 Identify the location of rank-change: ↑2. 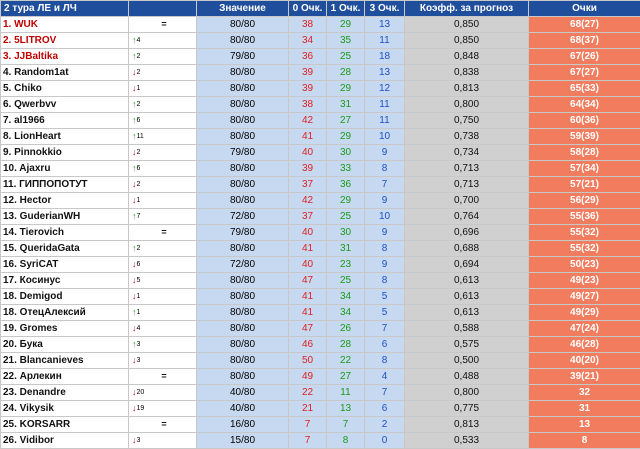
(163, 57).